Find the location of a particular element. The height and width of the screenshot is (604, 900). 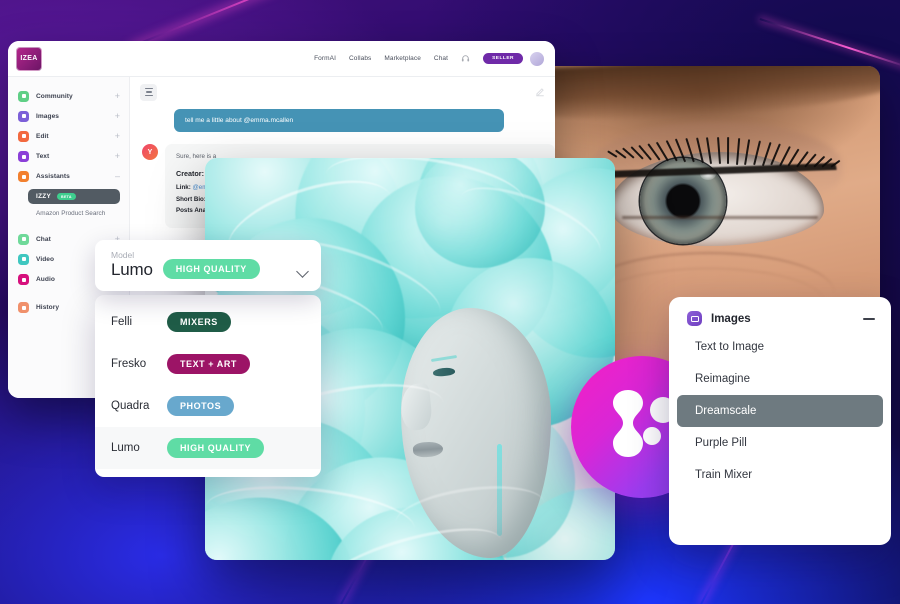

model-option-name: Quadra is located at coordinates (130, 405).